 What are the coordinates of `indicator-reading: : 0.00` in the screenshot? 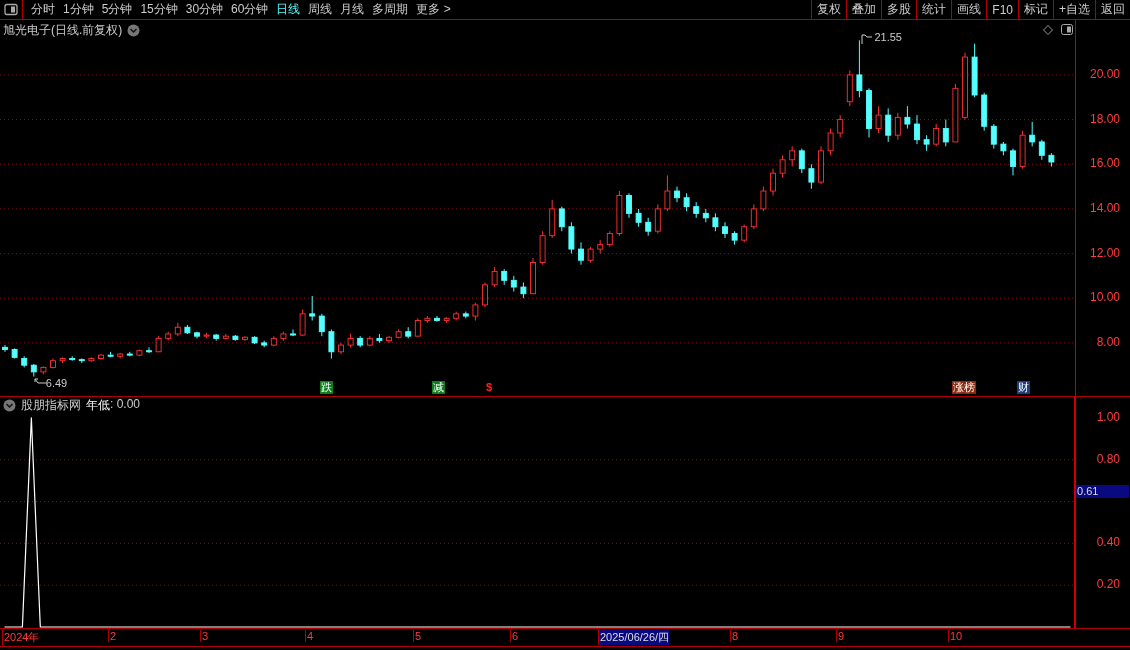 It's located at (125, 405).